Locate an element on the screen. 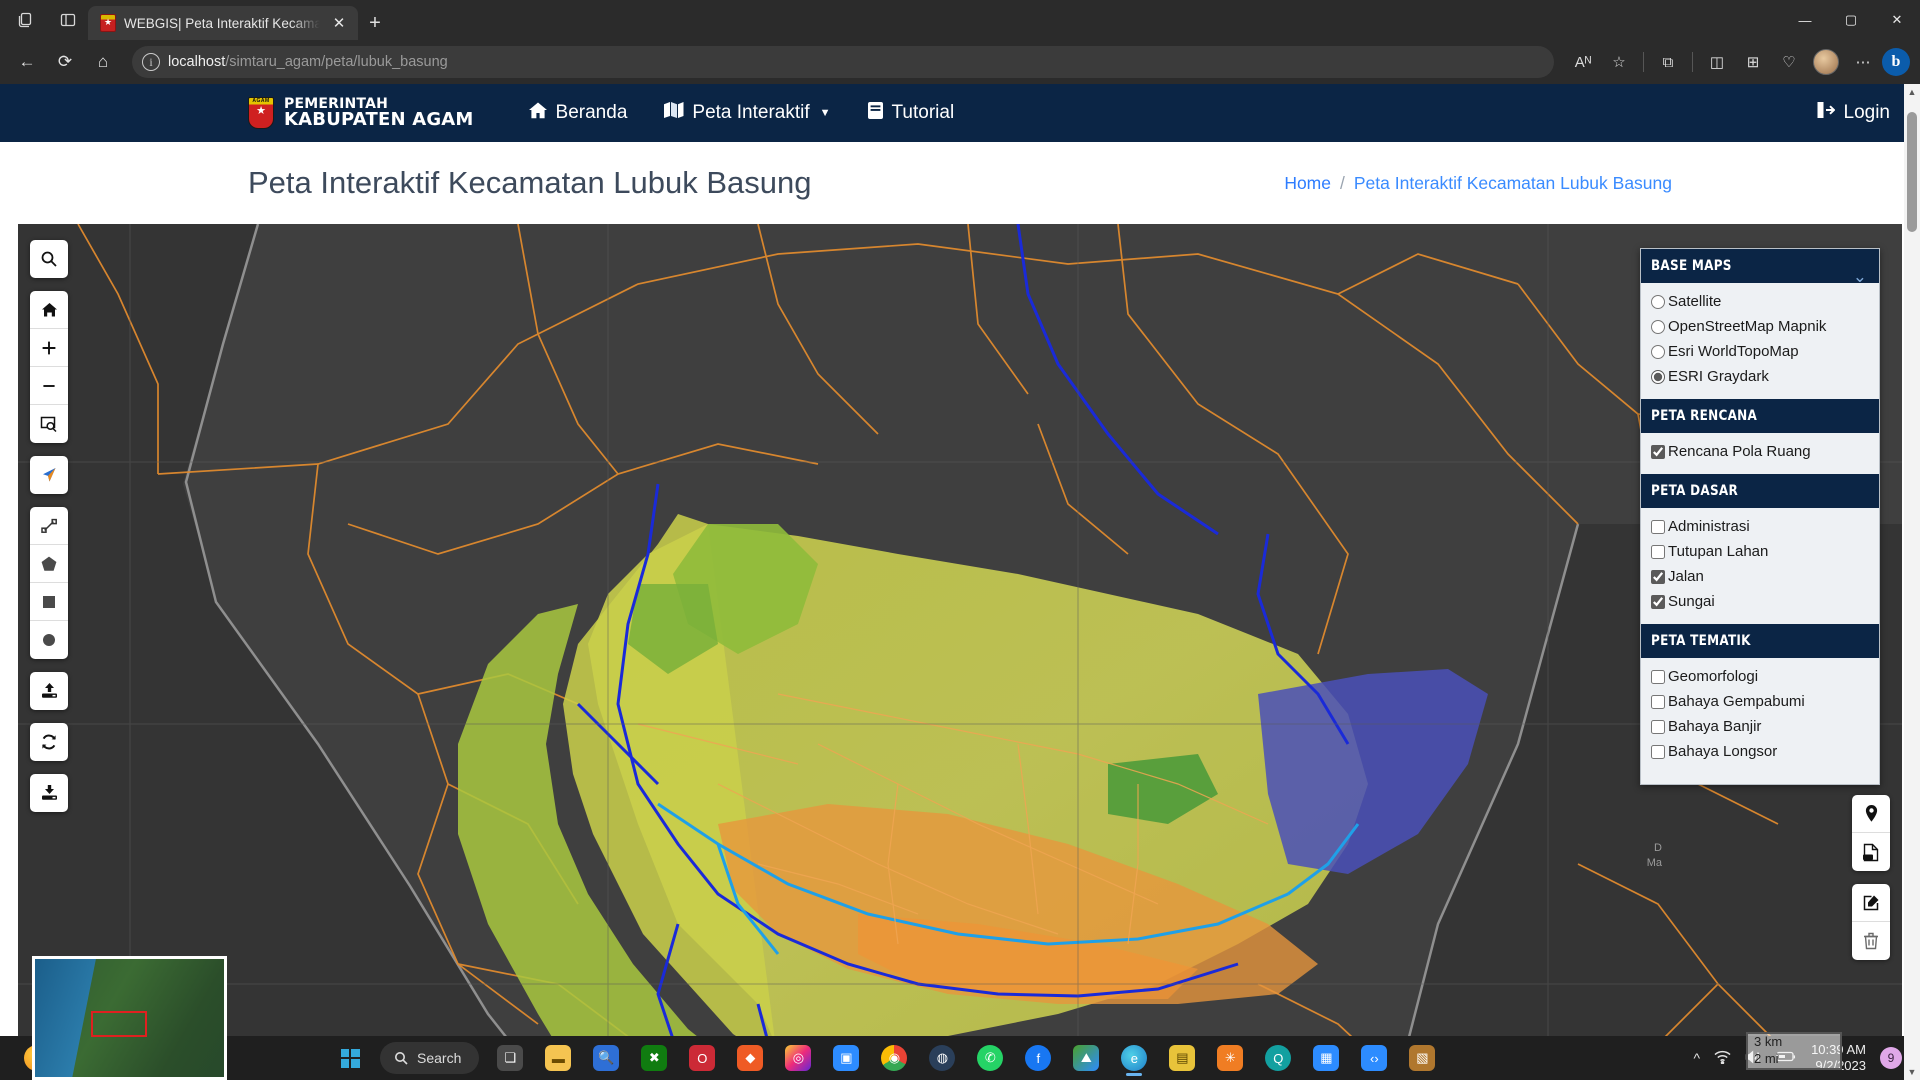 The image size is (1920, 1080). layer-group-header-peta-tematik: PETA TEMATIK is located at coordinates (1760, 641).